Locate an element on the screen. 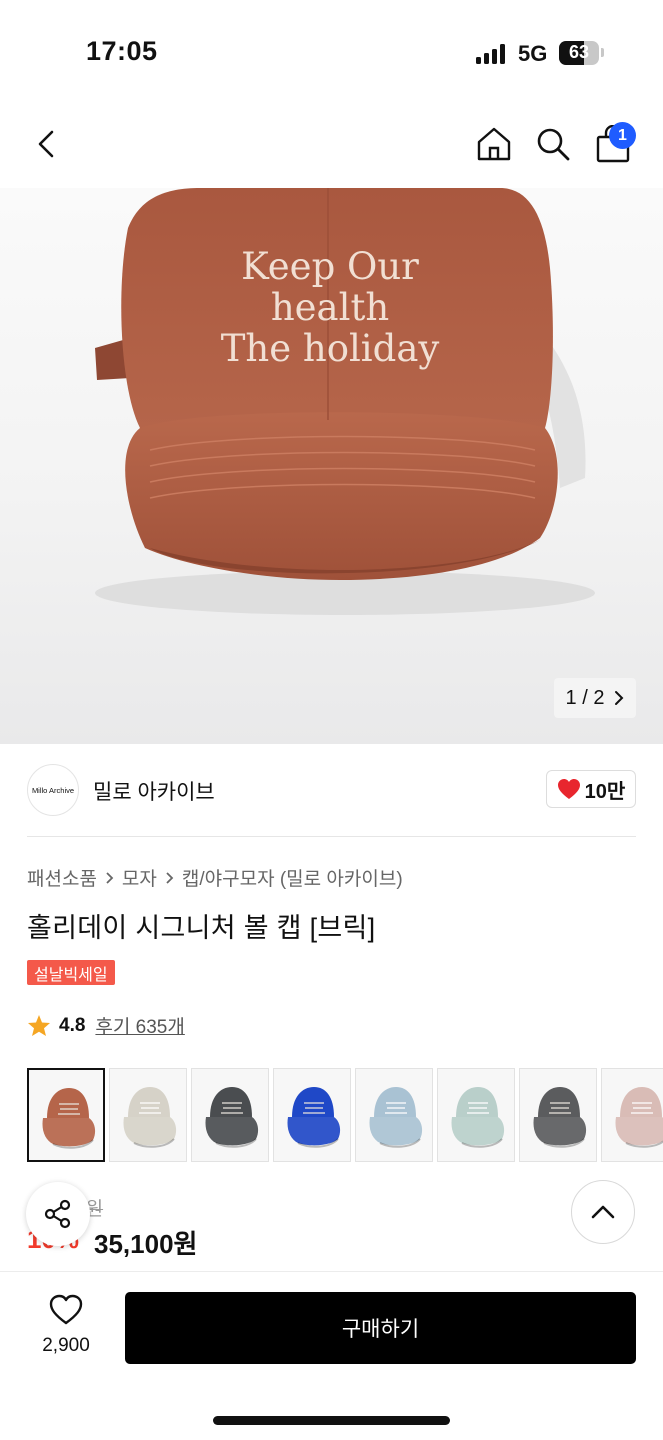 Image resolution: width=663 pixels, height=1440 pixels. chevron-up-icon is located at coordinates (603, 1212).